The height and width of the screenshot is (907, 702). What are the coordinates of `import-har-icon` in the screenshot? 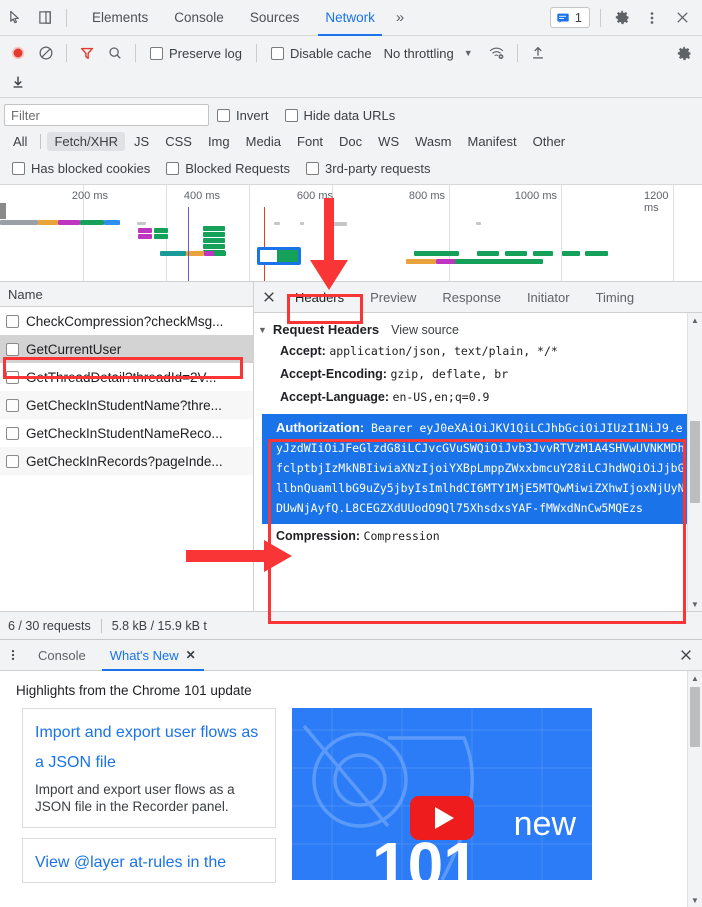 It's located at (538, 53).